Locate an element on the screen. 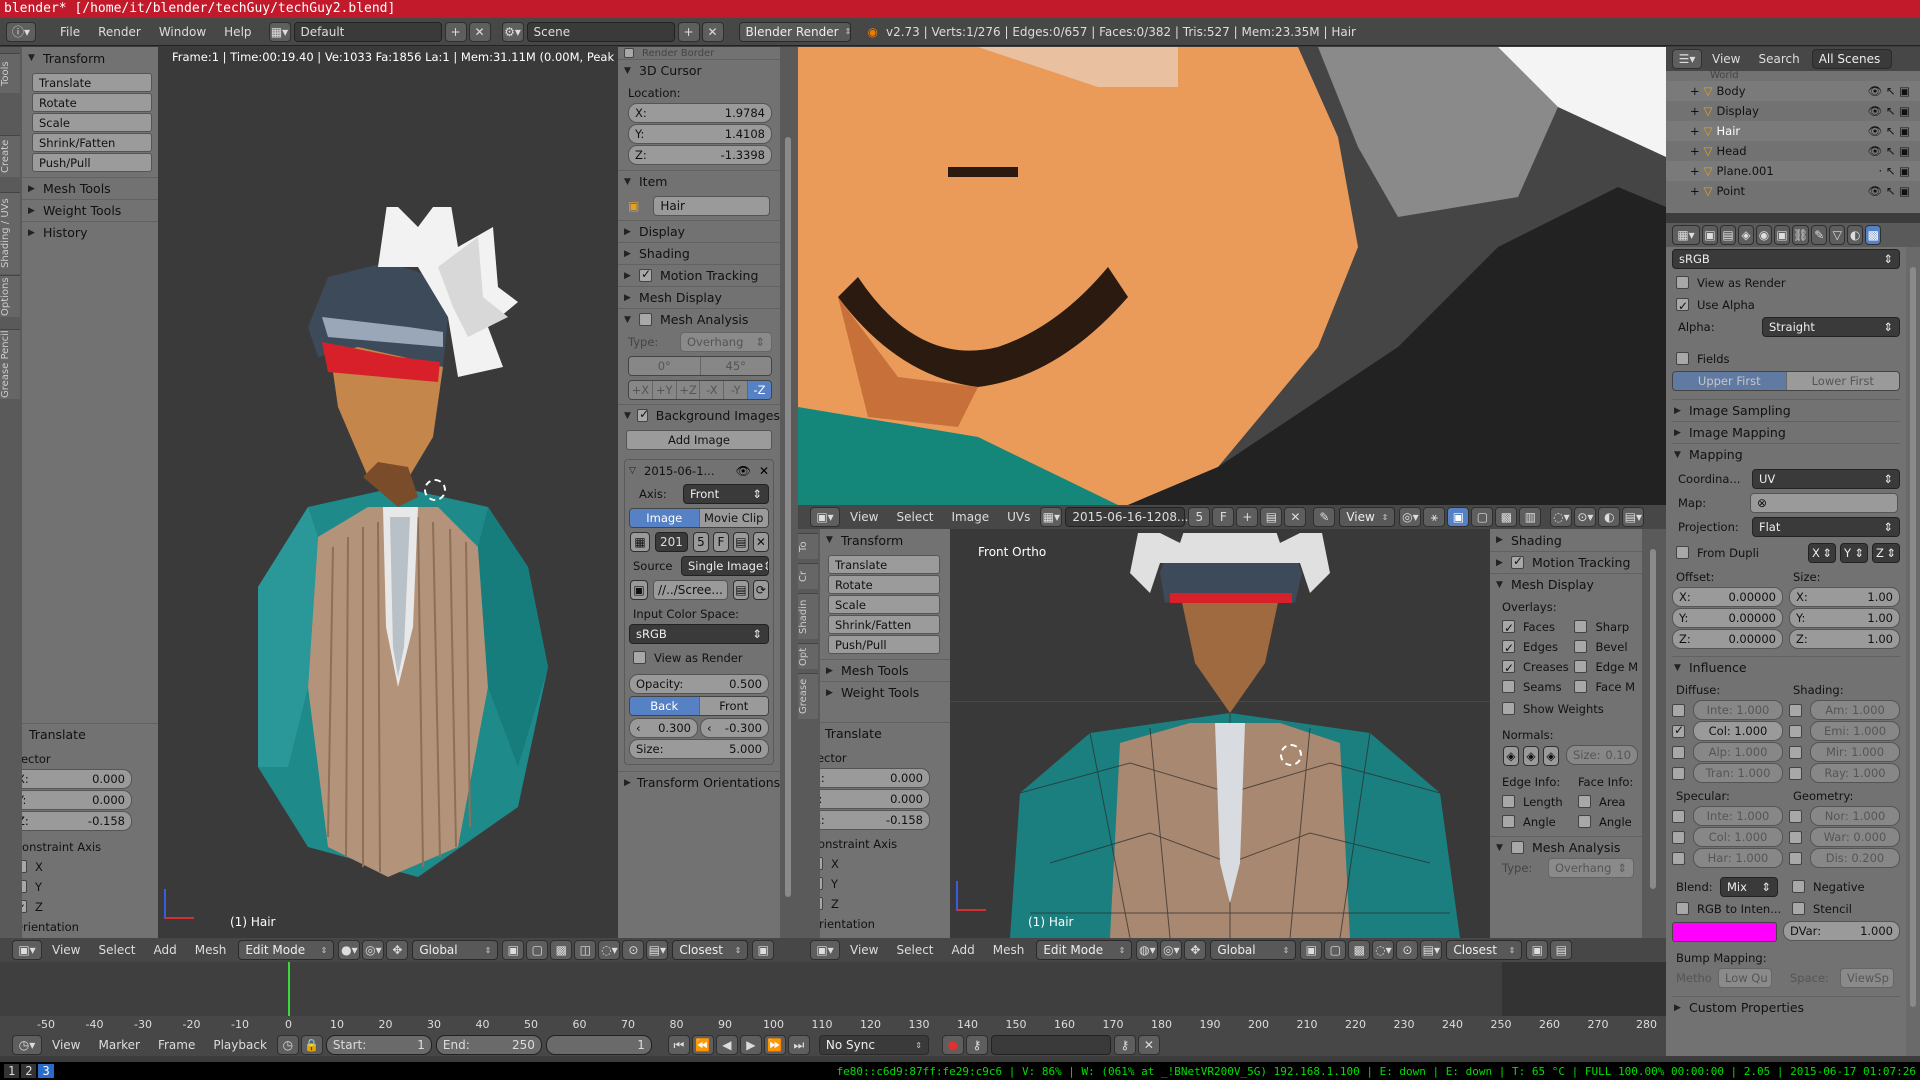 The width and height of the screenshot is (1920, 1080). angle-range: 0° 45° is located at coordinates (700, 366).